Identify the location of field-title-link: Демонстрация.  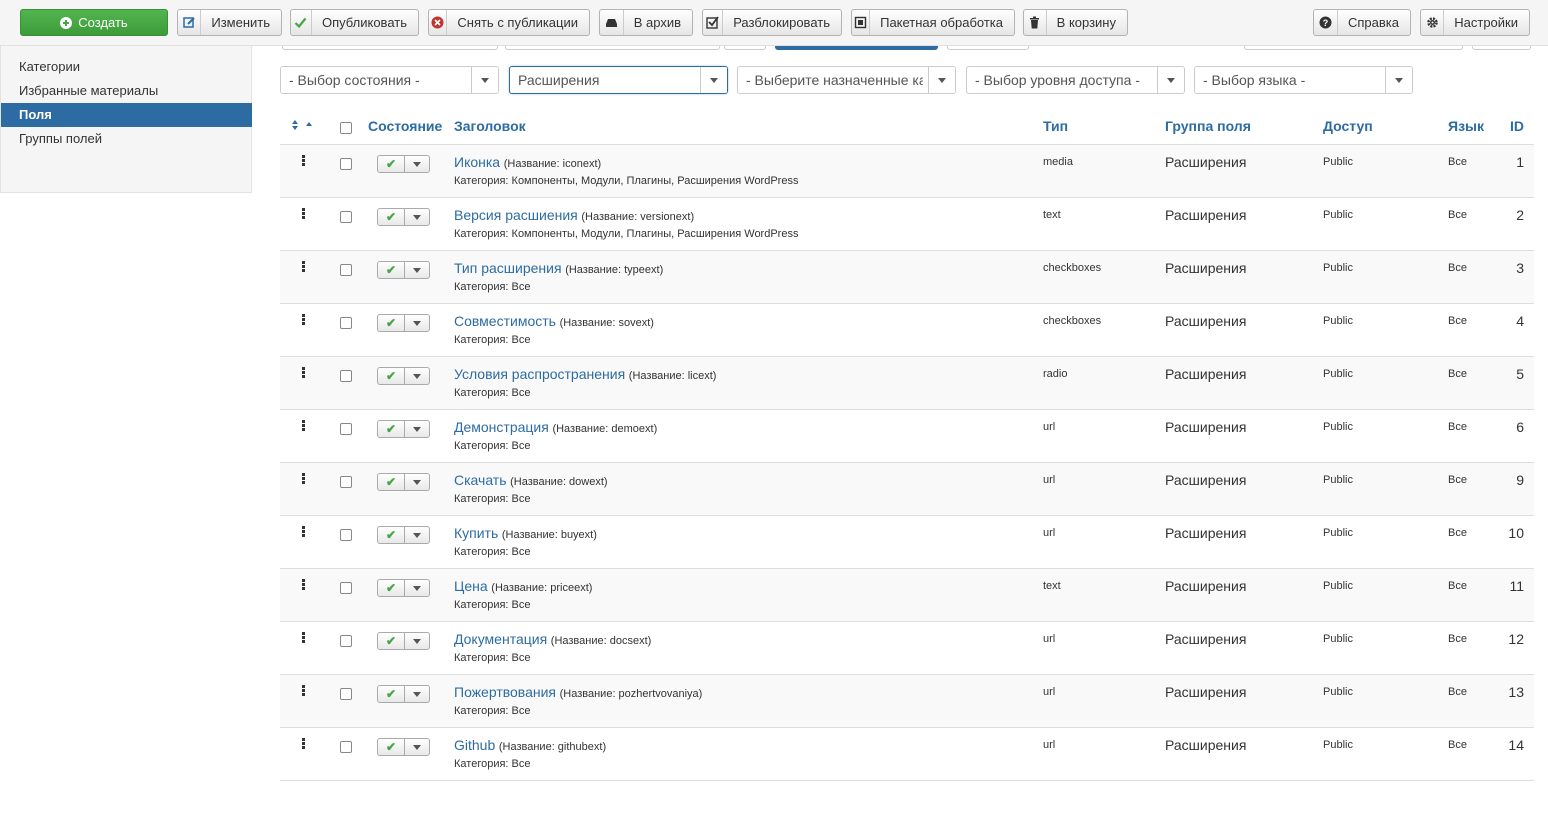
(501, 427).